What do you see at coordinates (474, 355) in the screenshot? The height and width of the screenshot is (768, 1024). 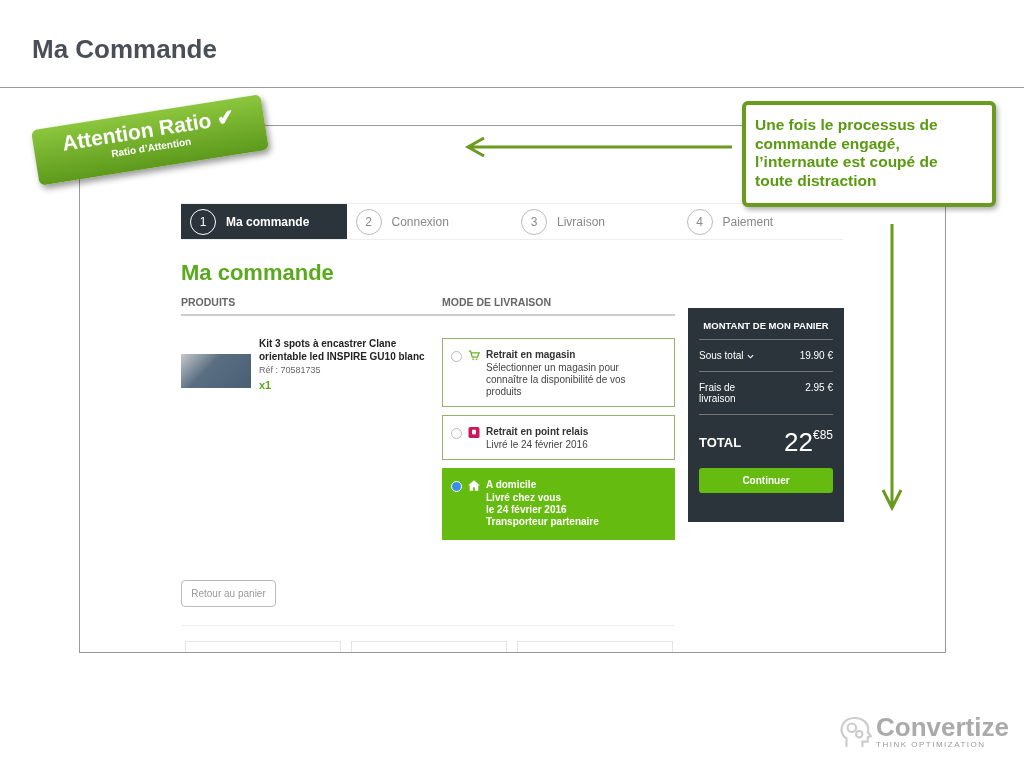 I see `cart-icon` at bounding box center [474, 355].